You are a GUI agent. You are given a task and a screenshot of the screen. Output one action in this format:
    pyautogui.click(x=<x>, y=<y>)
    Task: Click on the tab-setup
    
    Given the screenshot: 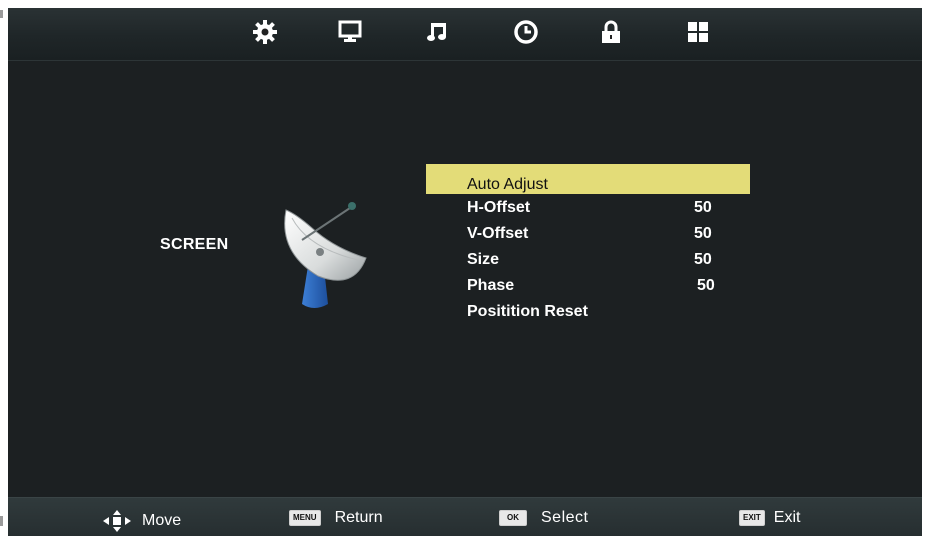 What is the action you would take?
    pyautogui.click(x=698, y=32)
    